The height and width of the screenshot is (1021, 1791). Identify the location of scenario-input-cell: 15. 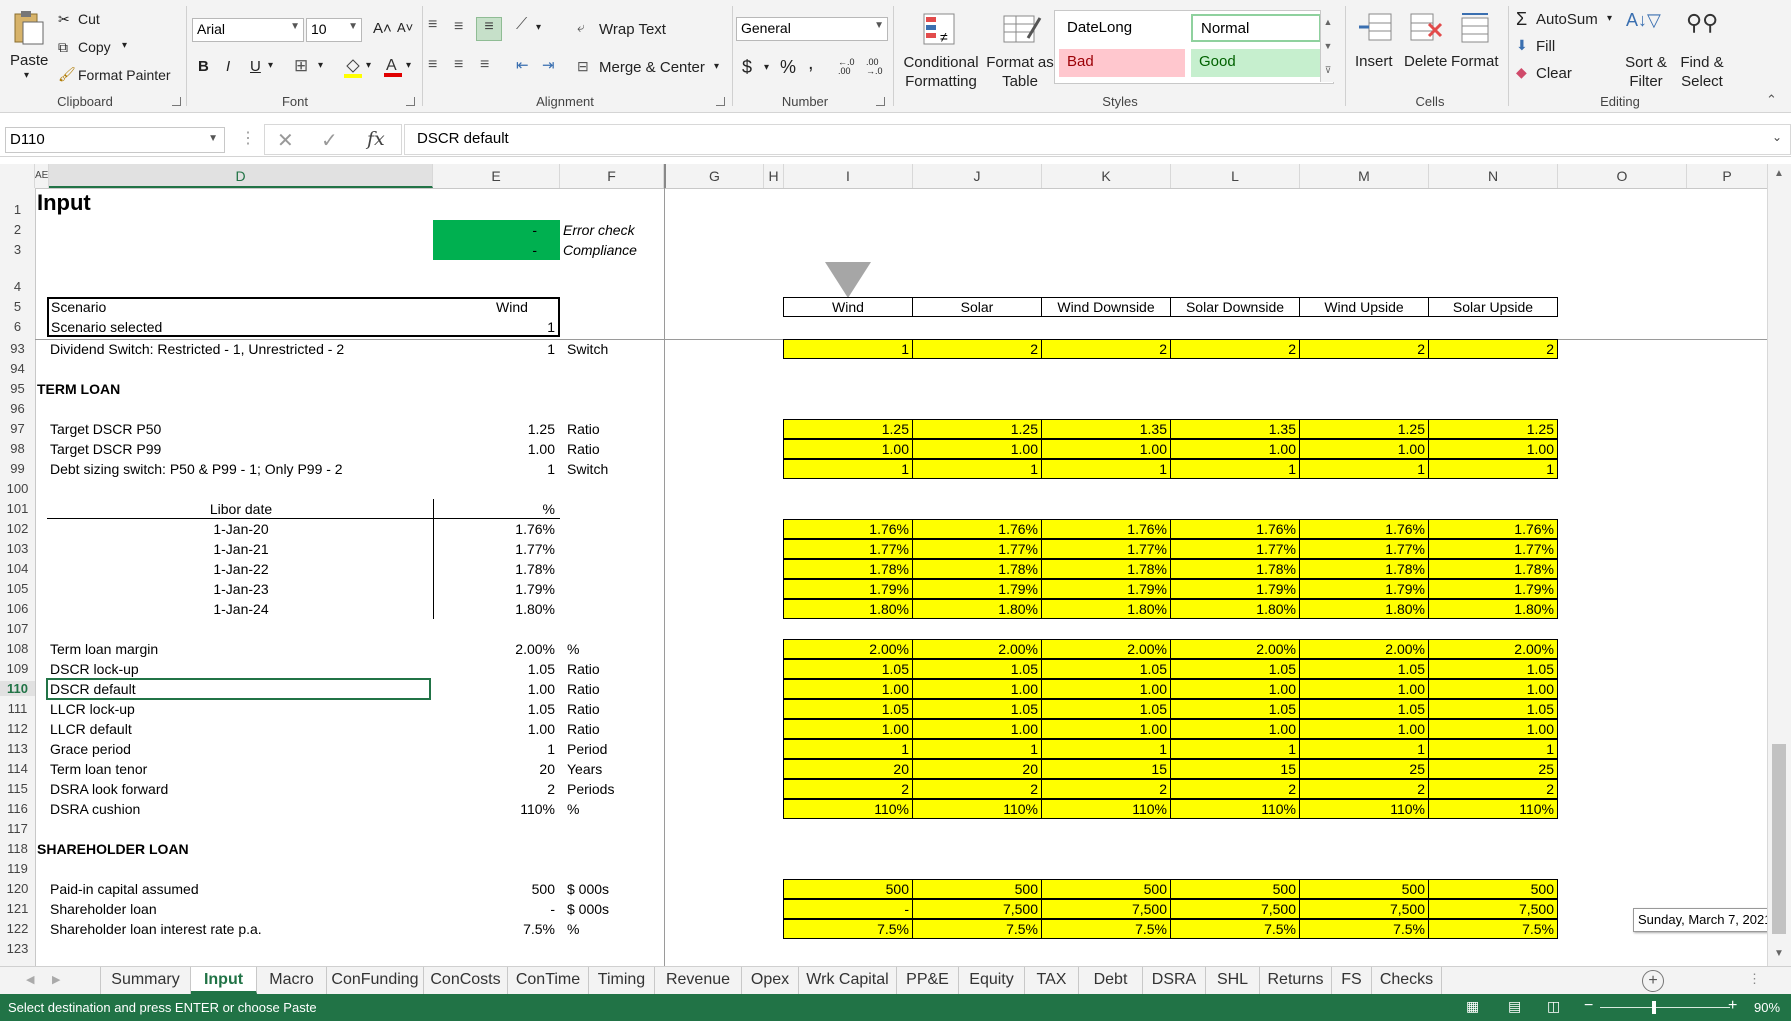
(1235, 769).